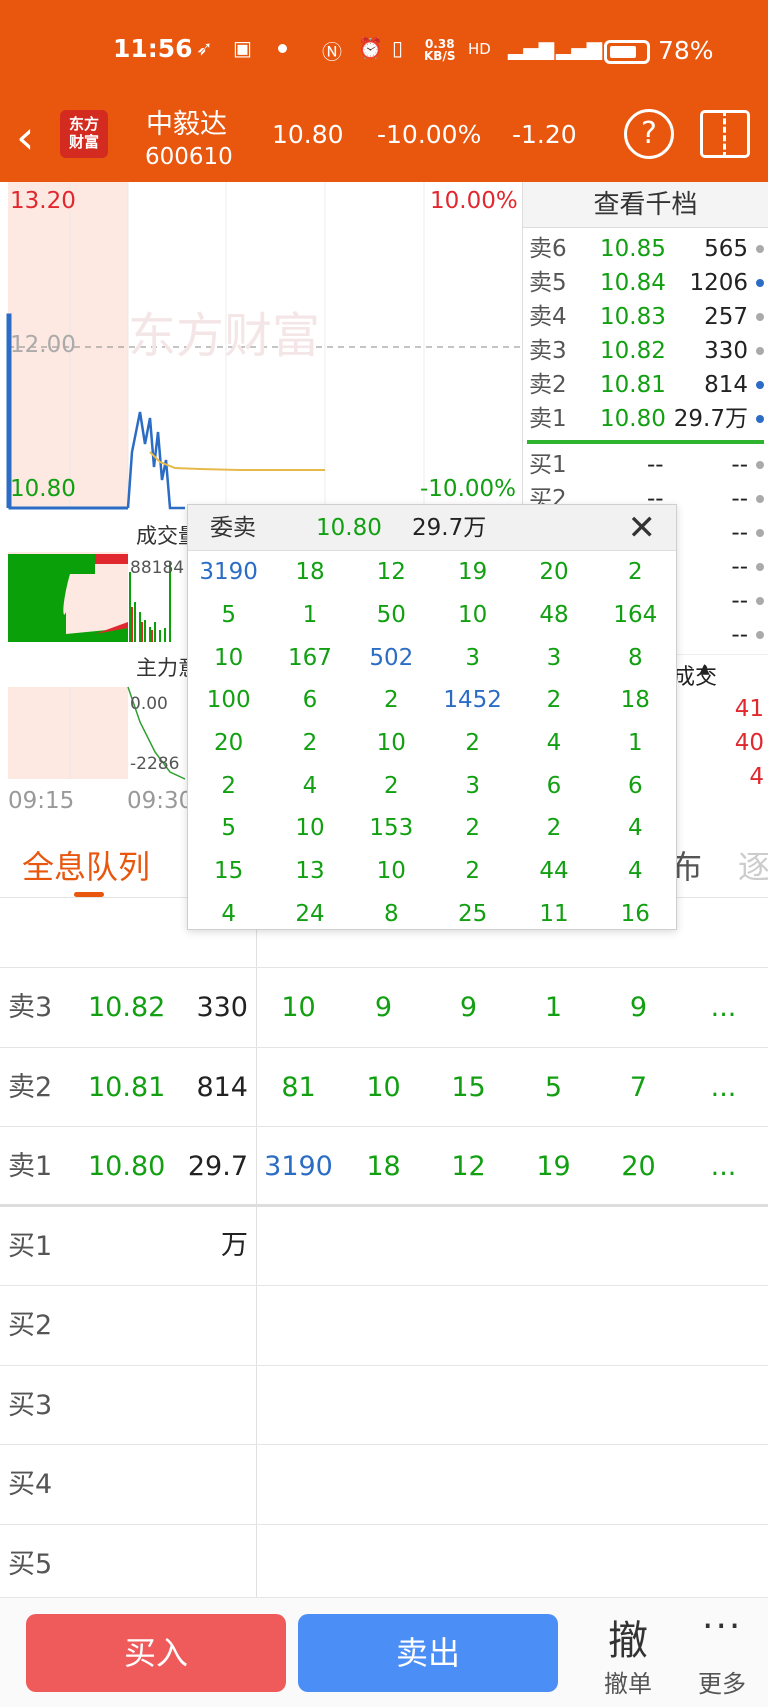  I want to click on hd-icon: HD, so click(479, 49).